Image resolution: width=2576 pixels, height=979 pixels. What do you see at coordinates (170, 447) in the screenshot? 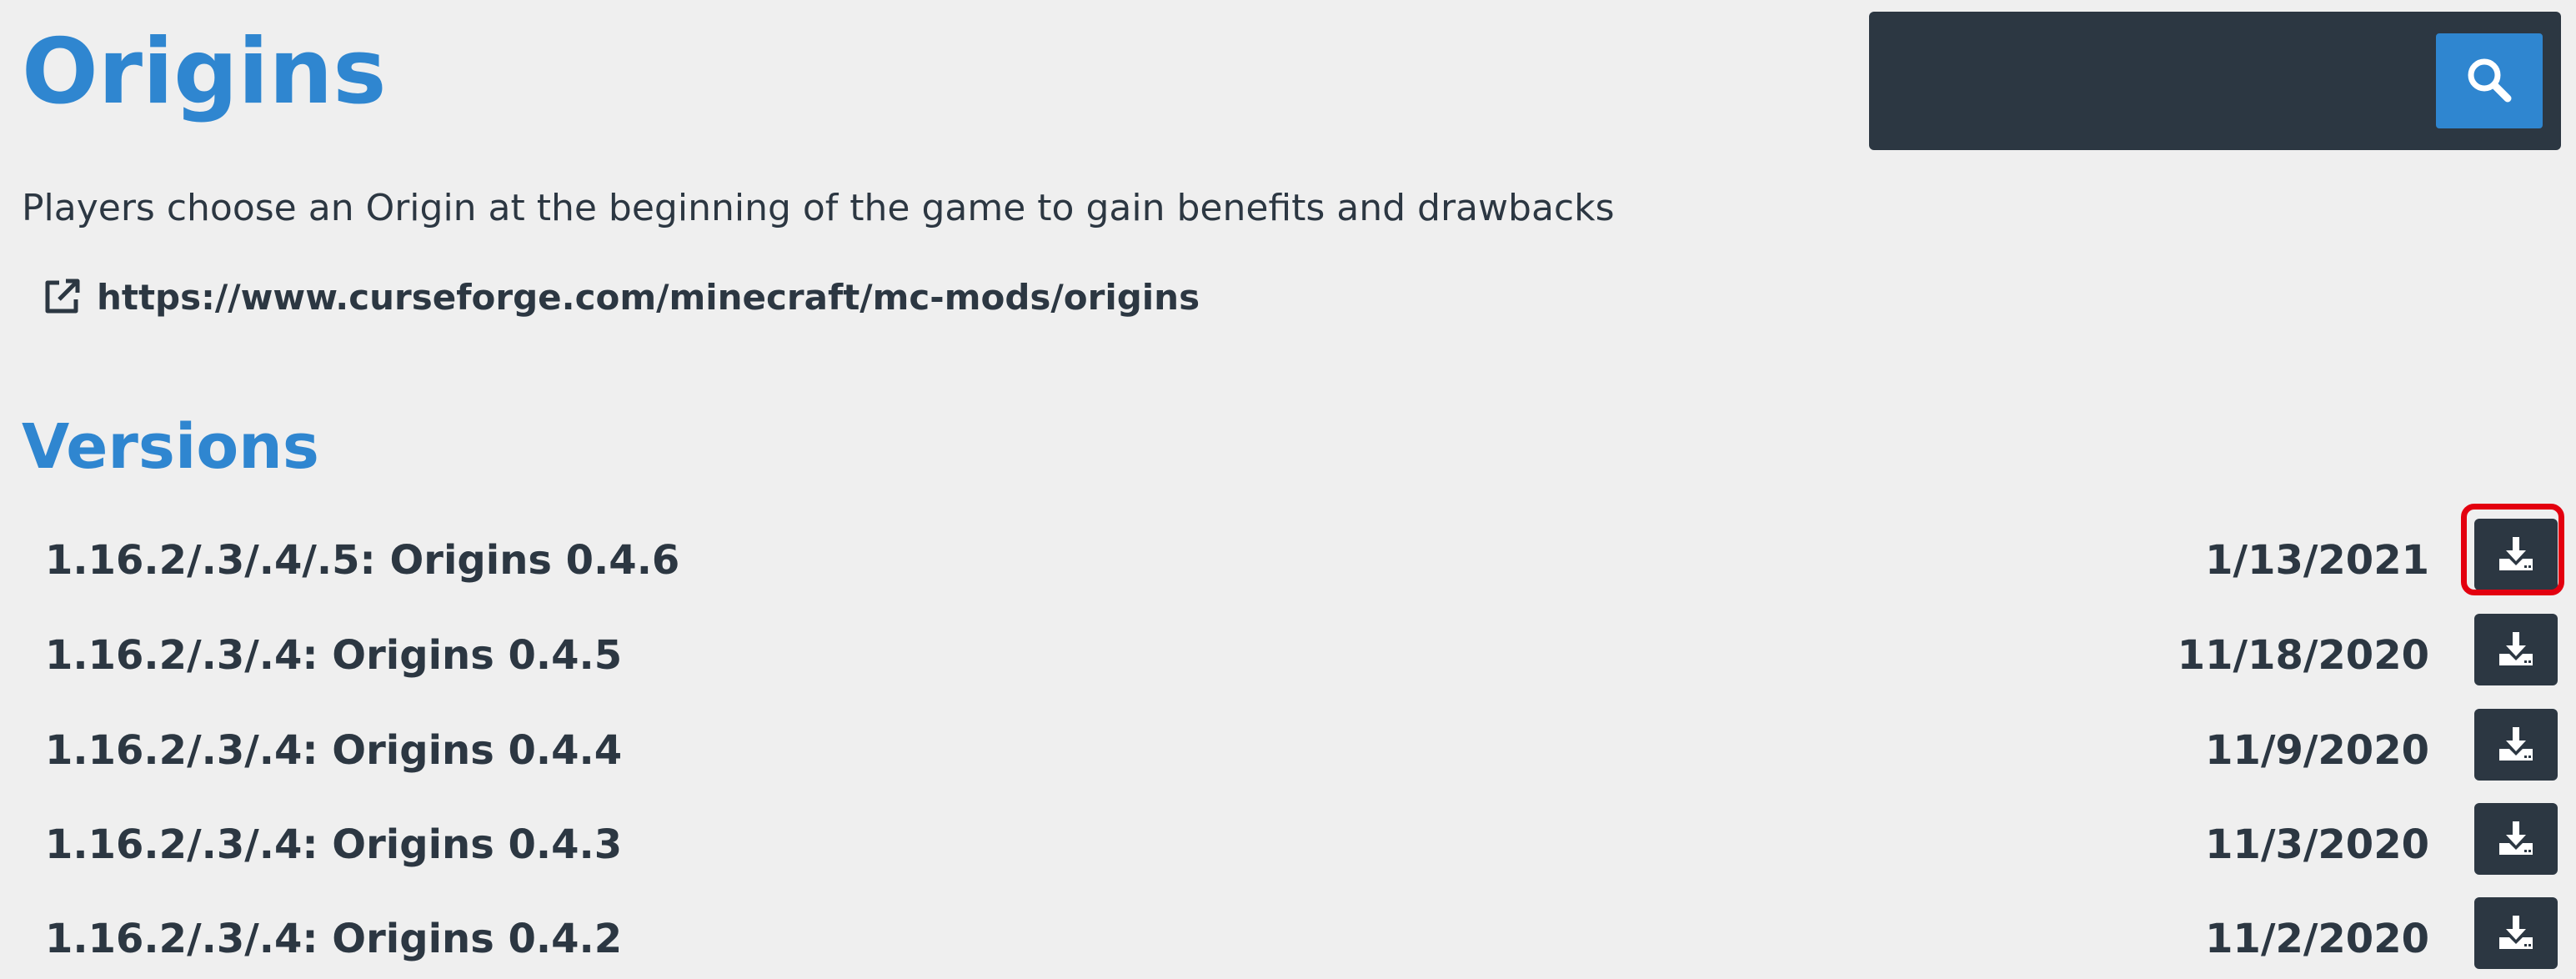
I see `versions-heading: Versions` at bounding box center [170, 447].